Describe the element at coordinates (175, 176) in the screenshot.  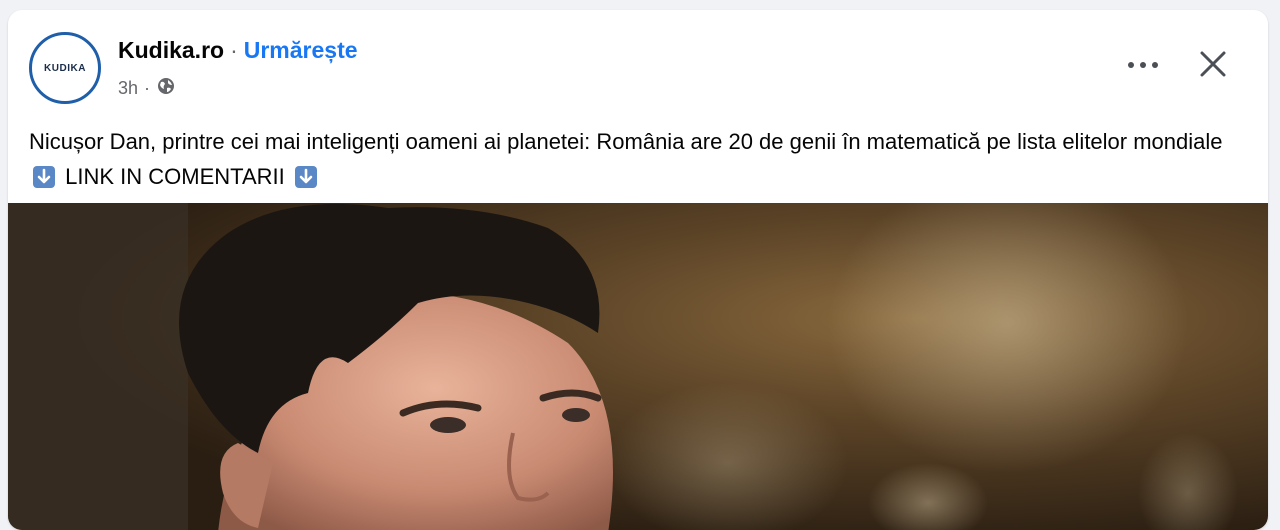
I see `post-text-link-note: LINK IN COMENTARII` at that location.